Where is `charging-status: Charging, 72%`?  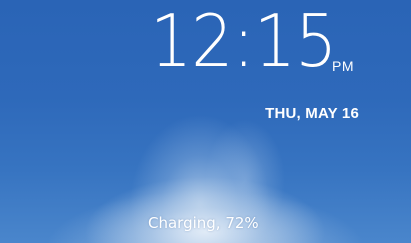 charging-status: Charging, 72% is located at coordinates (203, 223).